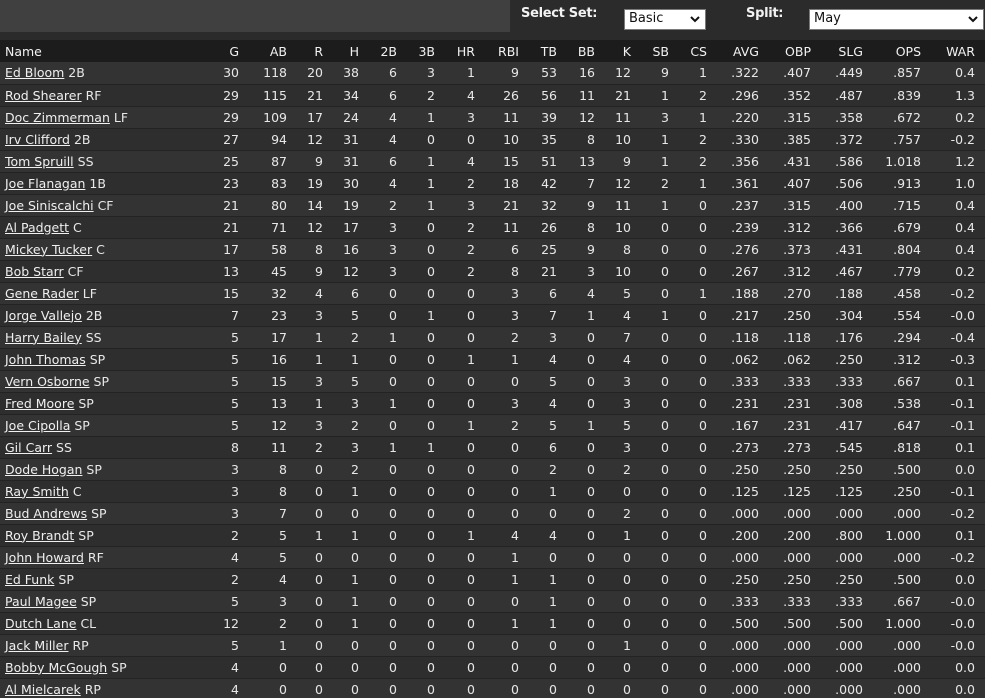 The height and width of the screenshot is (698, 985). I want to click on player-name-link: Doc Zimmerman, so click(57, 117).